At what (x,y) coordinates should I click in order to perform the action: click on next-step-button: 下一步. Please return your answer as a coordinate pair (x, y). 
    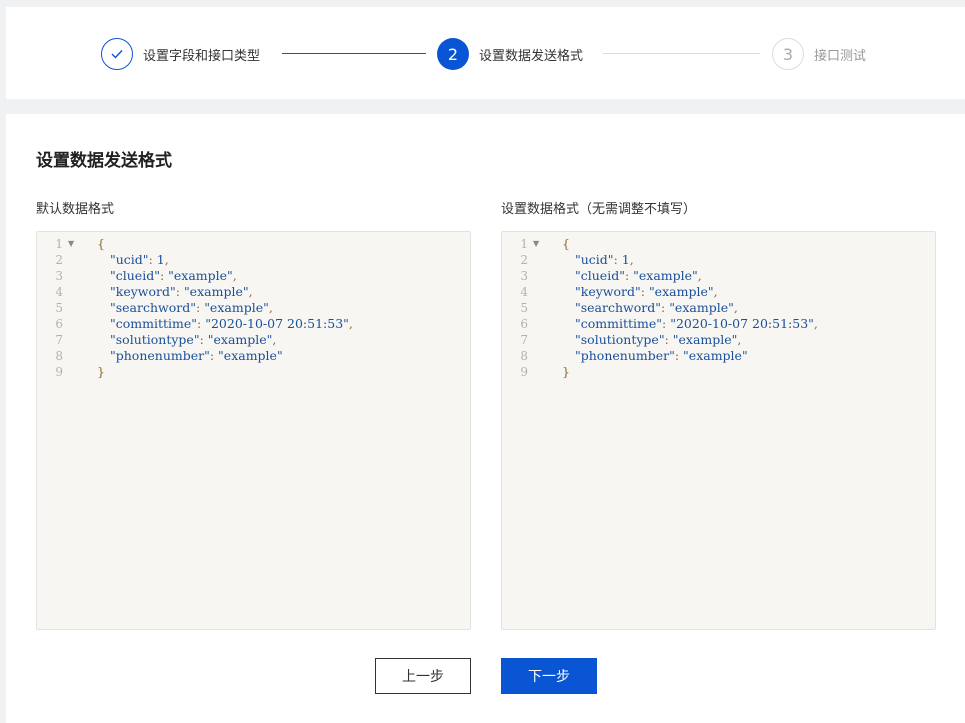
    Looking at the image, I should click on (549, 676).